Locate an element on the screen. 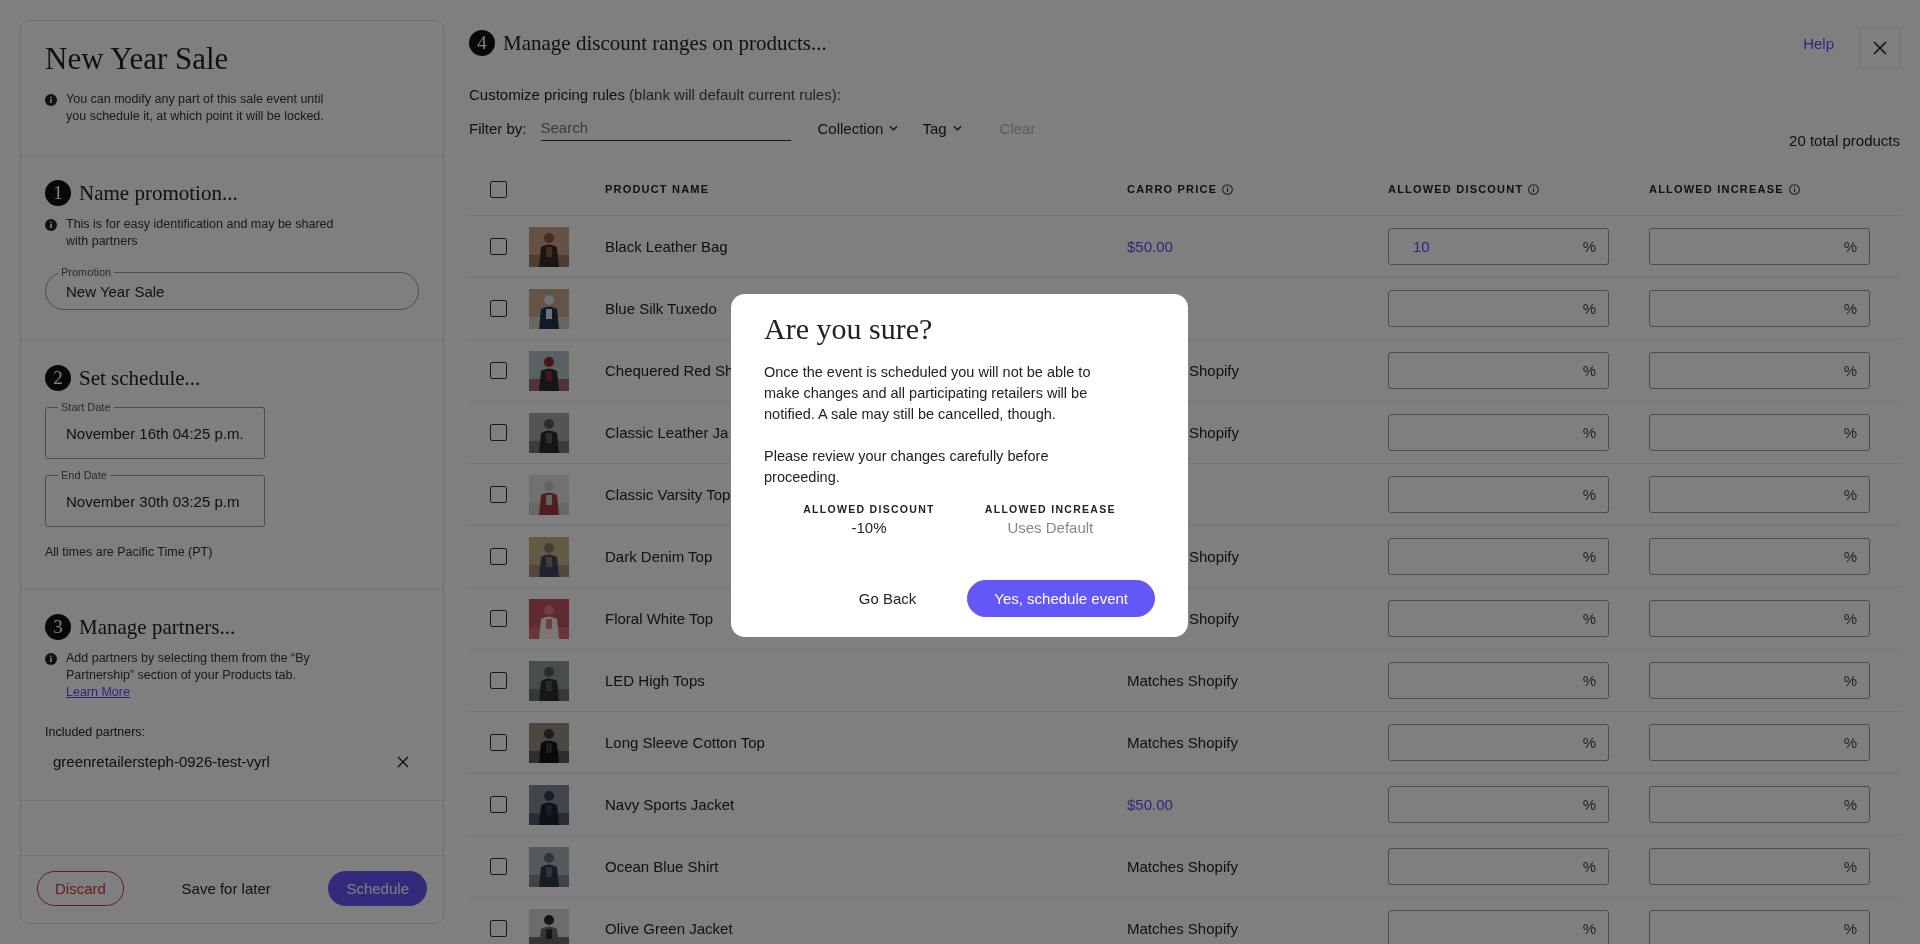  column-header: CARRO PRICE is located at coordinates (1172, 189).